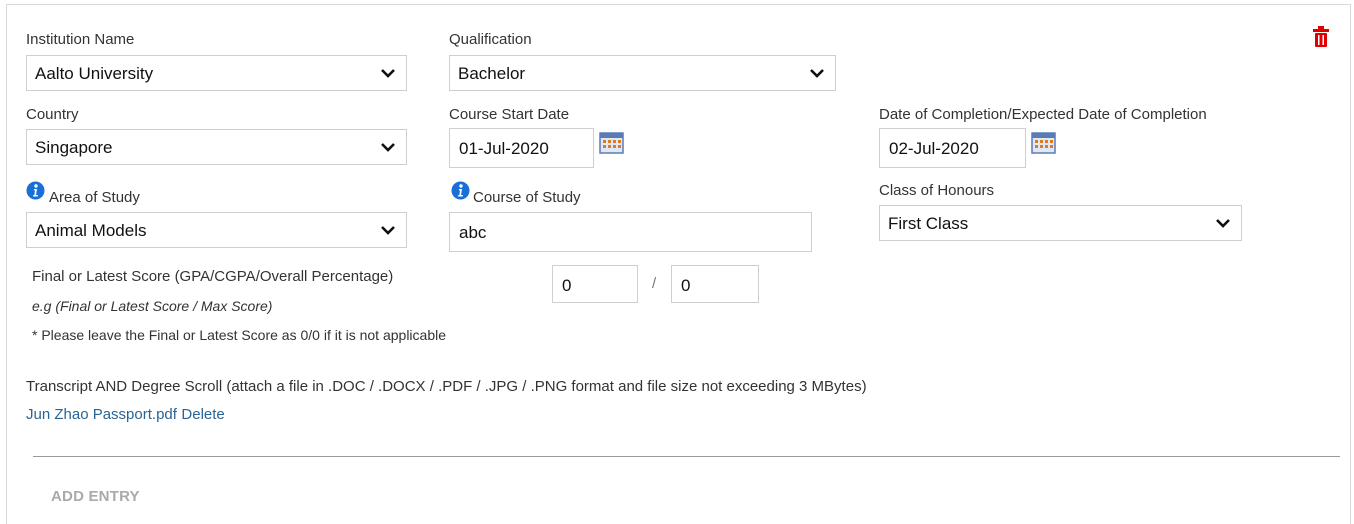  Describe the element at coordinates (1060, 223) in the screenshot. I see `class-of-honours-select: First Class` at that location.